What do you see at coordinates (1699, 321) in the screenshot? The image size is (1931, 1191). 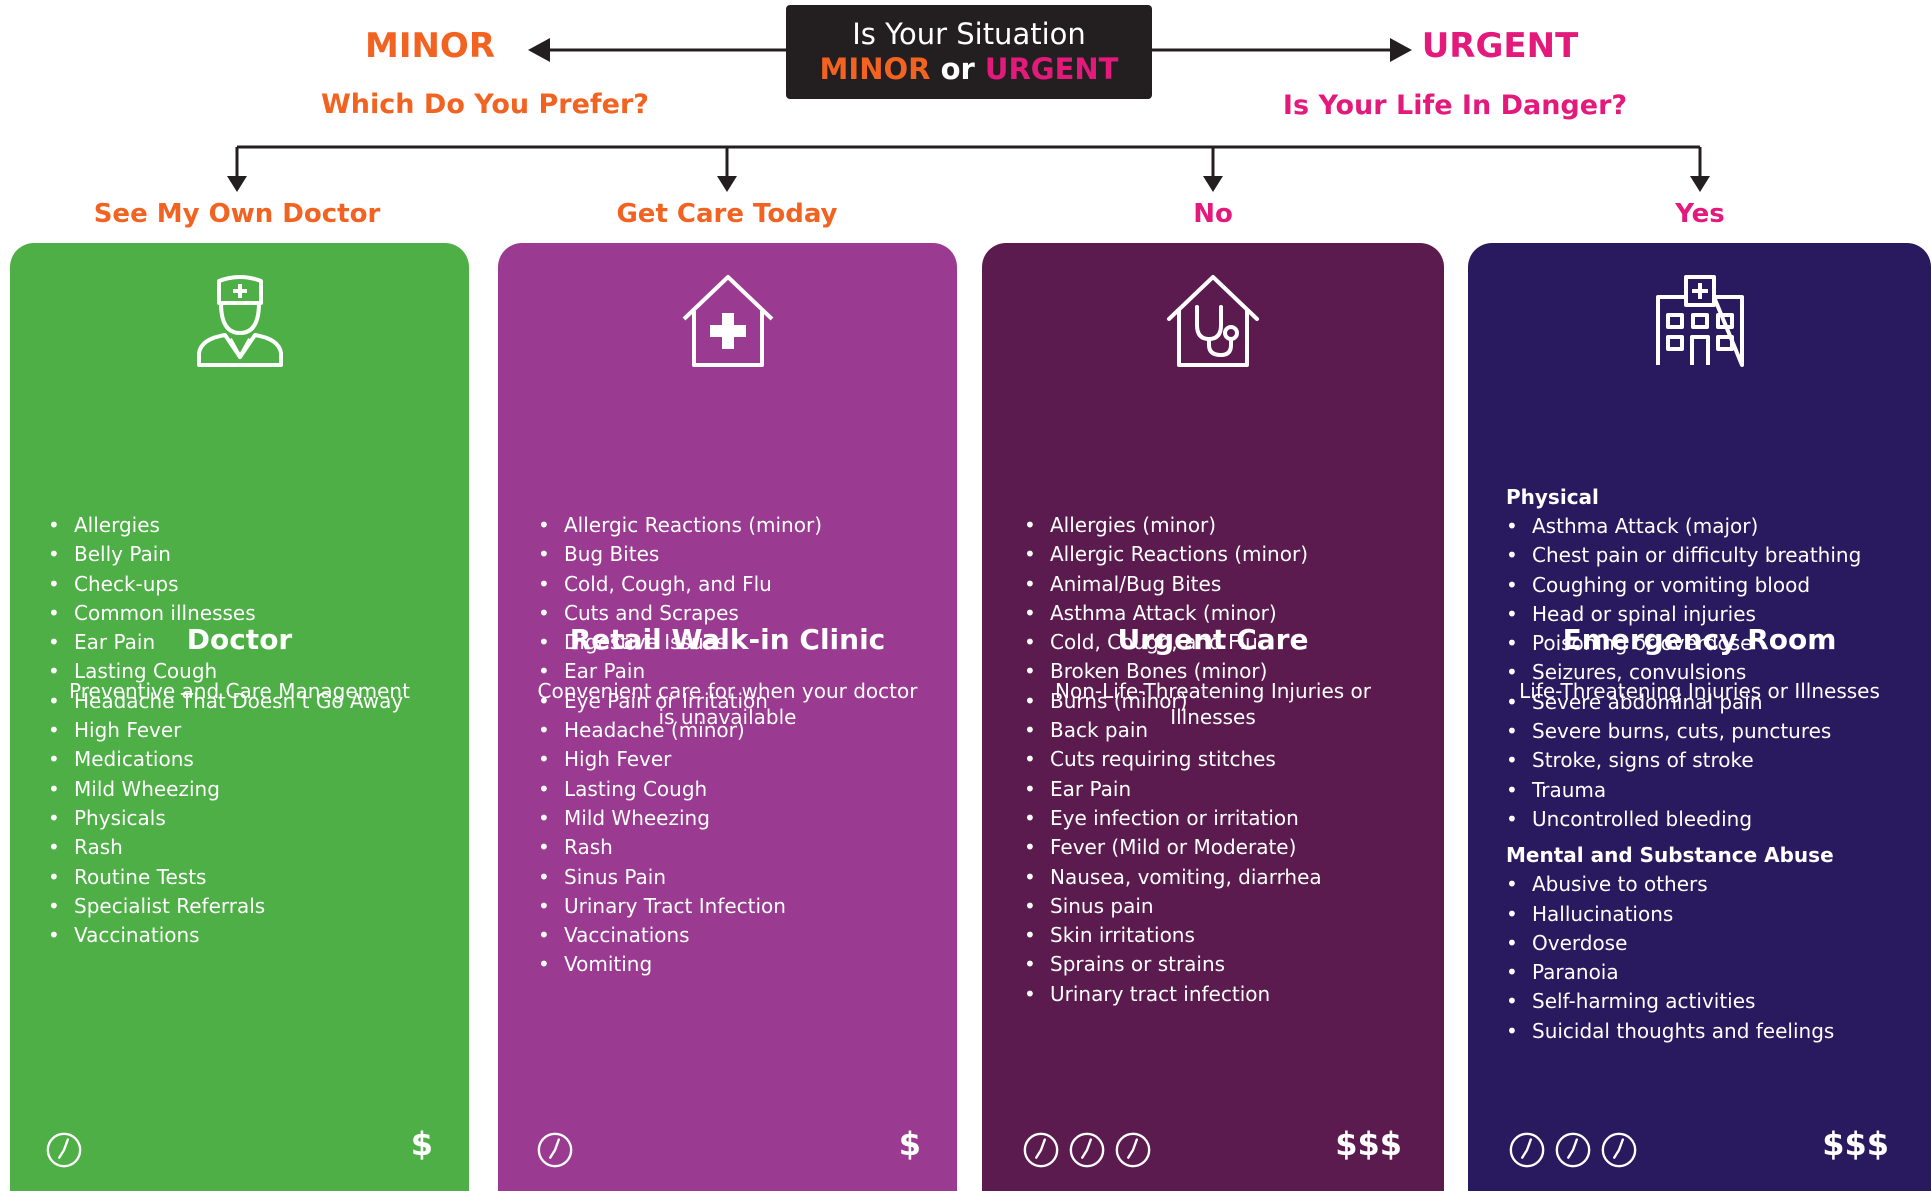 I see `hospital-icon` at bounding box center [1699, 321].